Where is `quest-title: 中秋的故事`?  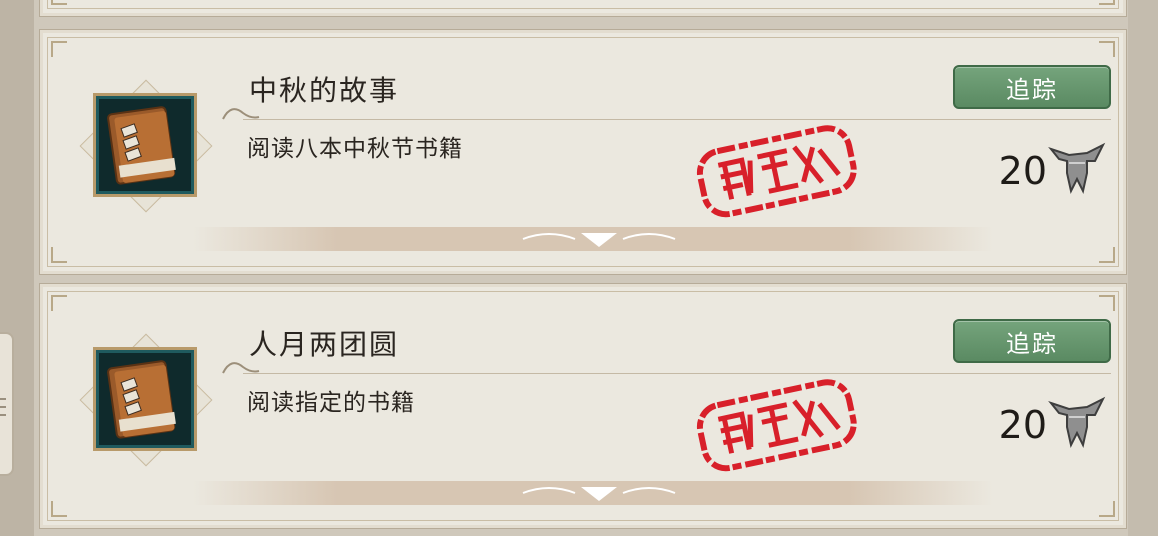 quest-title: 中秋的故事 is located at coordinates (324, 90).